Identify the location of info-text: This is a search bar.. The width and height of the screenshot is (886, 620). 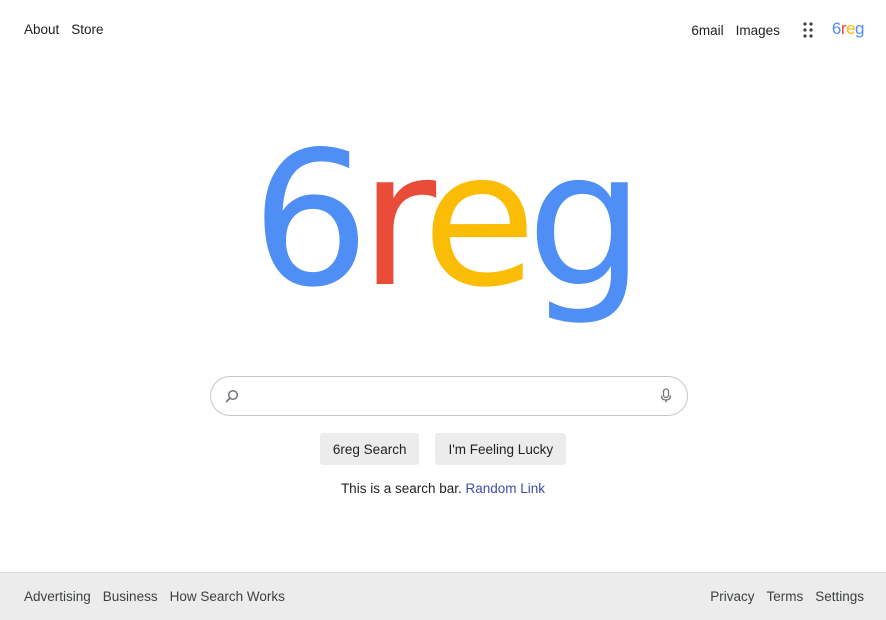
(401, 488).